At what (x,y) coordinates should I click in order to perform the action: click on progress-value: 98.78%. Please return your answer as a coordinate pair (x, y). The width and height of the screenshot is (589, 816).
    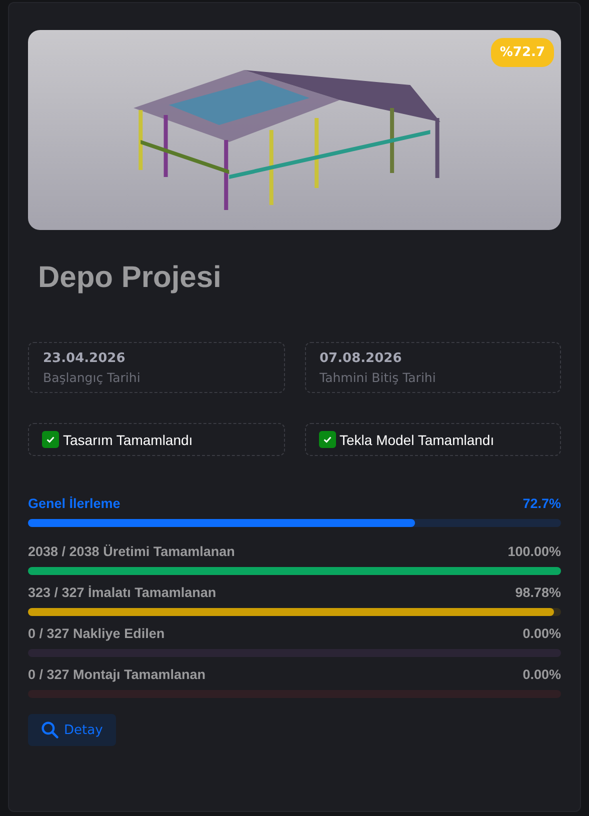
    Looking at the image, I should click on (538, 592).